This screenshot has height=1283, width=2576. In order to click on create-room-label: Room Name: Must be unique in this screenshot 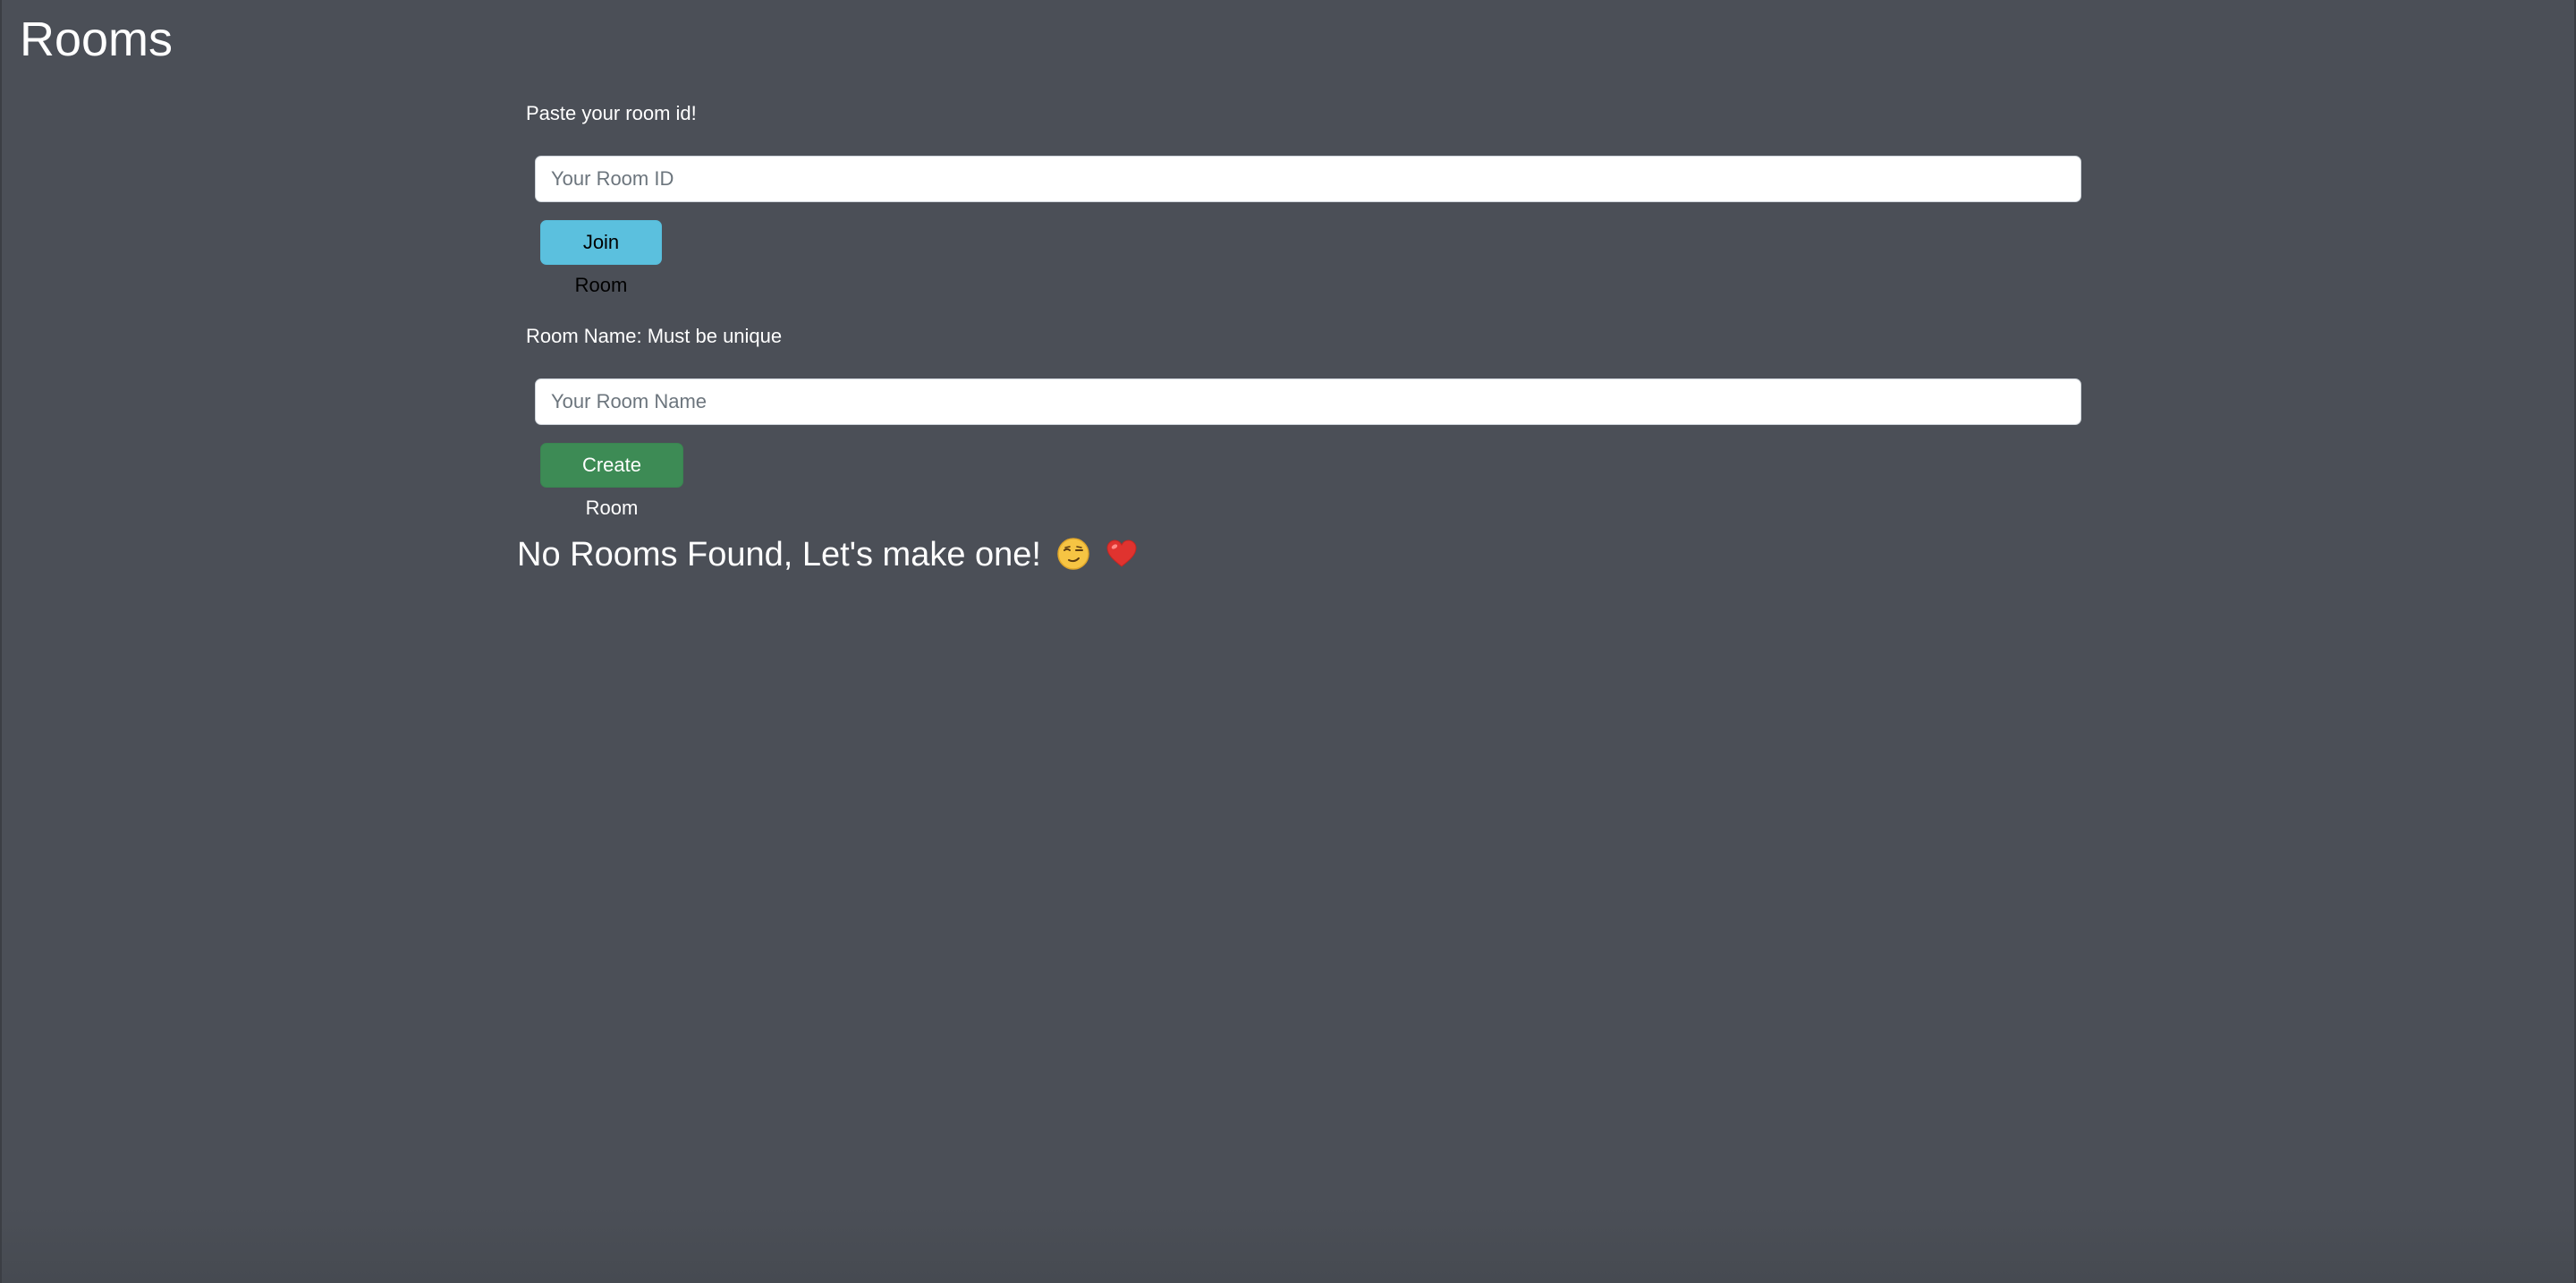, I will do `click(654, 336)`.